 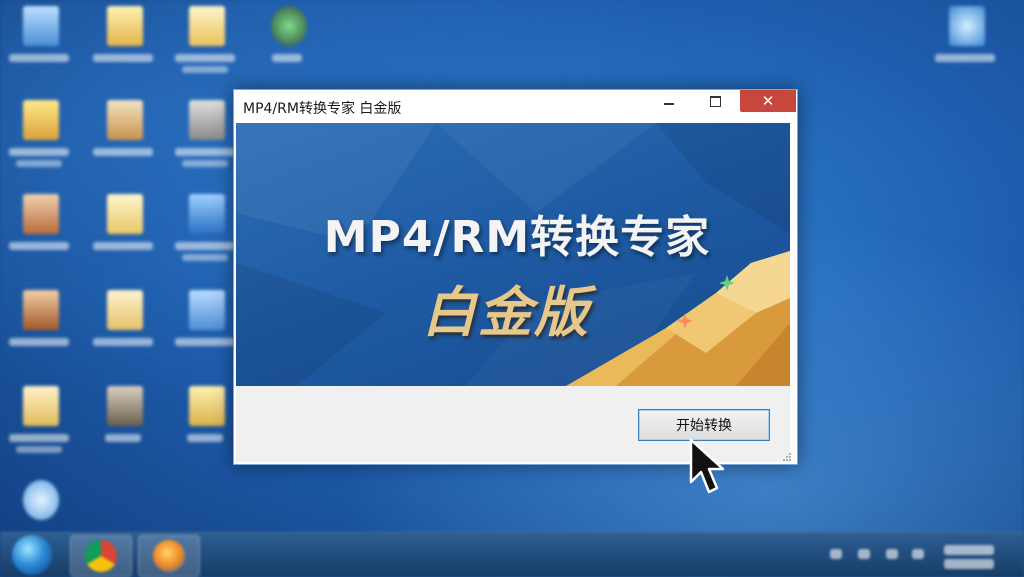 I want to click on taskbar-chrome-button, so click(x=101, y=556).